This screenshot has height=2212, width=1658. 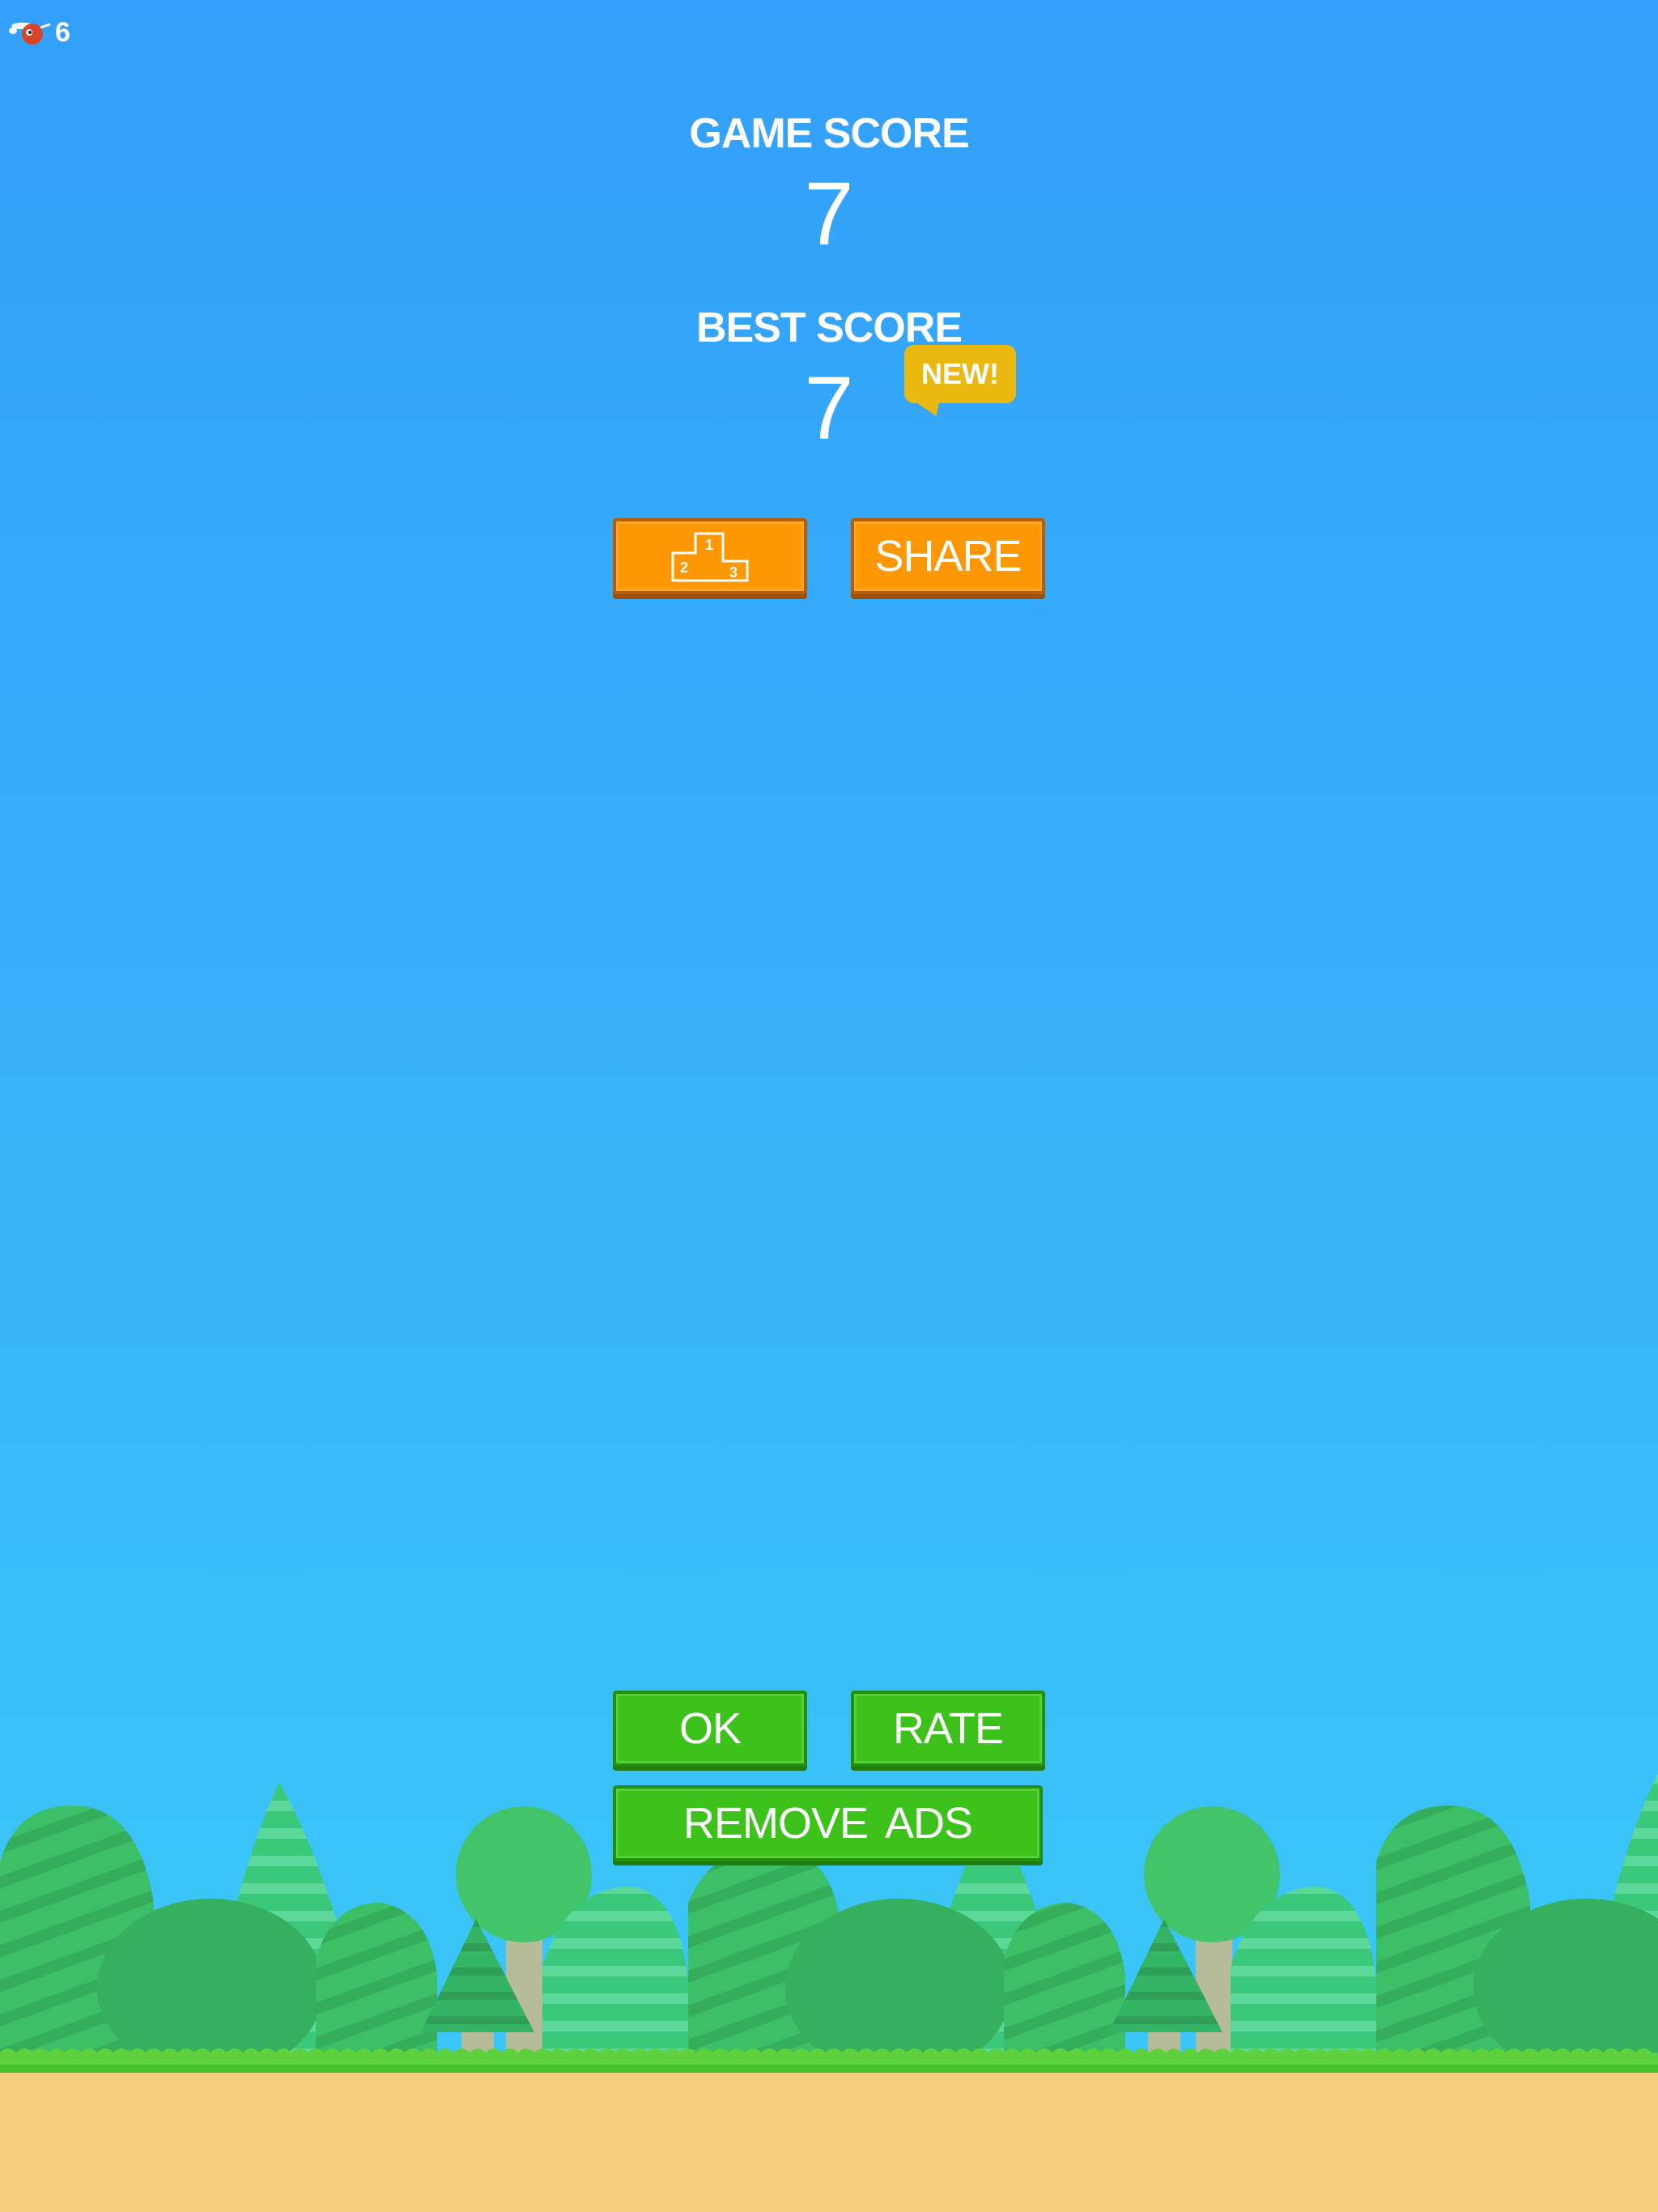 I want to click on podium-first-label: 1, so click(x=709, y=545).